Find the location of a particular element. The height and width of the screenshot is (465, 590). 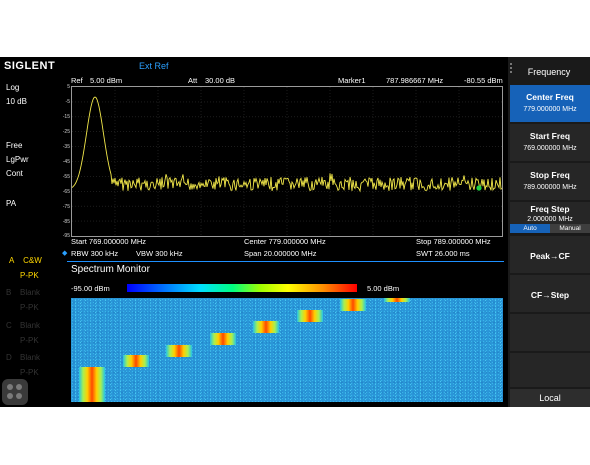

trace-b-letter: B is located at coordinates (9, 292).